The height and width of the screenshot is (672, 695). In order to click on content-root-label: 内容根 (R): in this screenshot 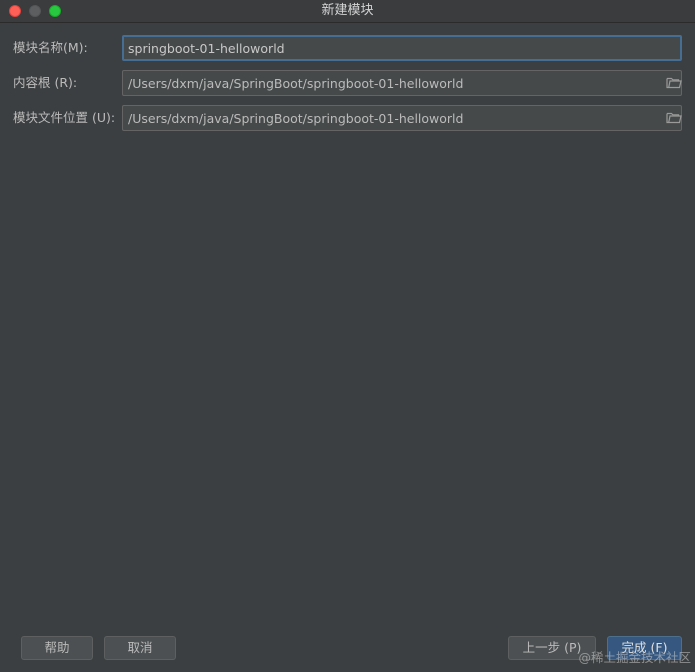, I will do `click(45, 82)`.